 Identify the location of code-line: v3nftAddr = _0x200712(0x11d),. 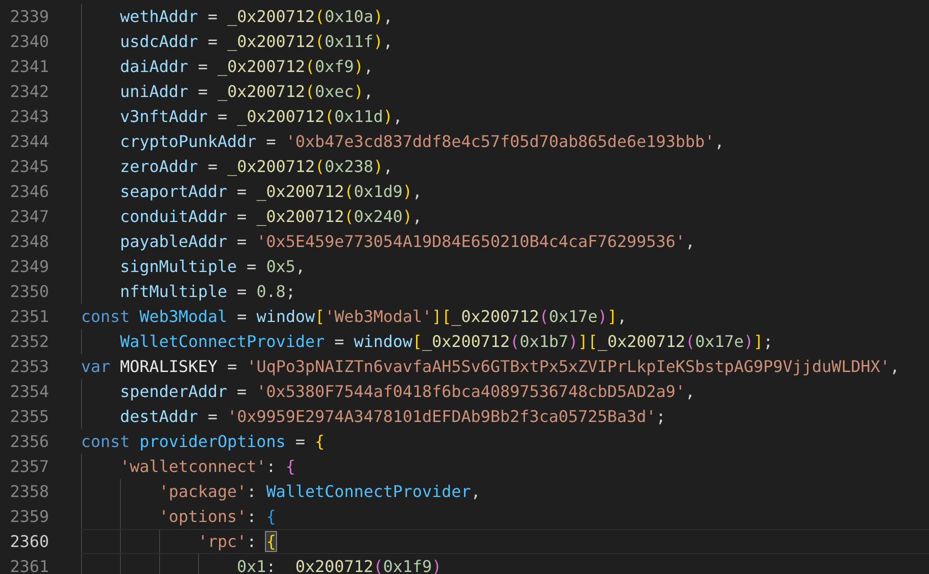
(260, 116).